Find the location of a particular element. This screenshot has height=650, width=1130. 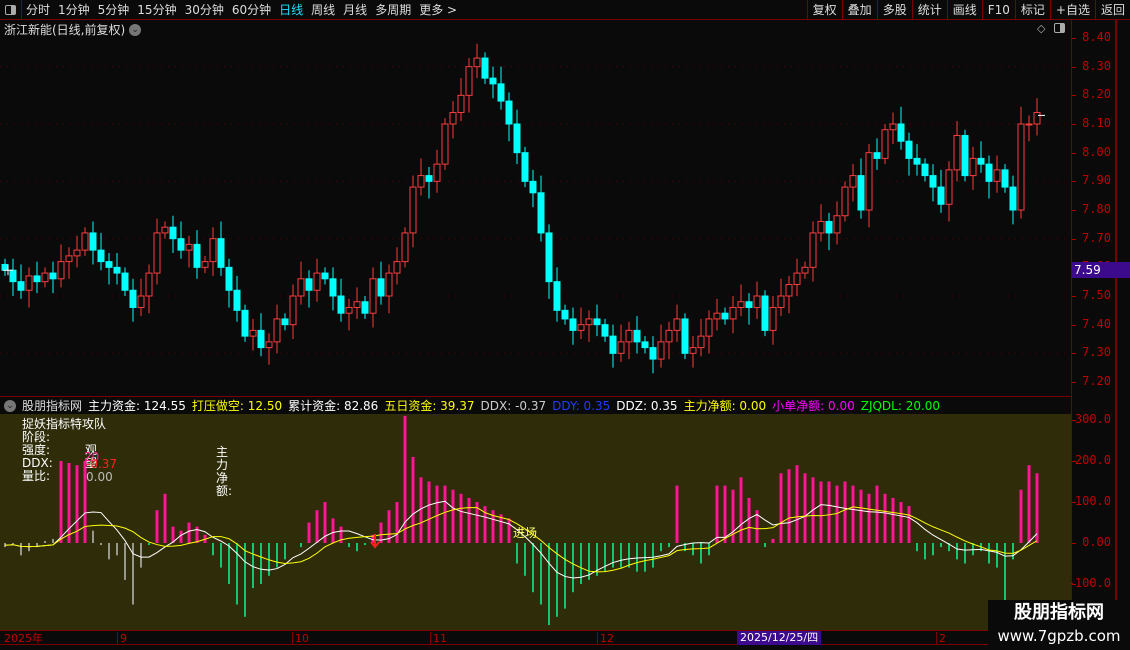

entry-signal-label: 进场 is located at coordinates (525, 533).